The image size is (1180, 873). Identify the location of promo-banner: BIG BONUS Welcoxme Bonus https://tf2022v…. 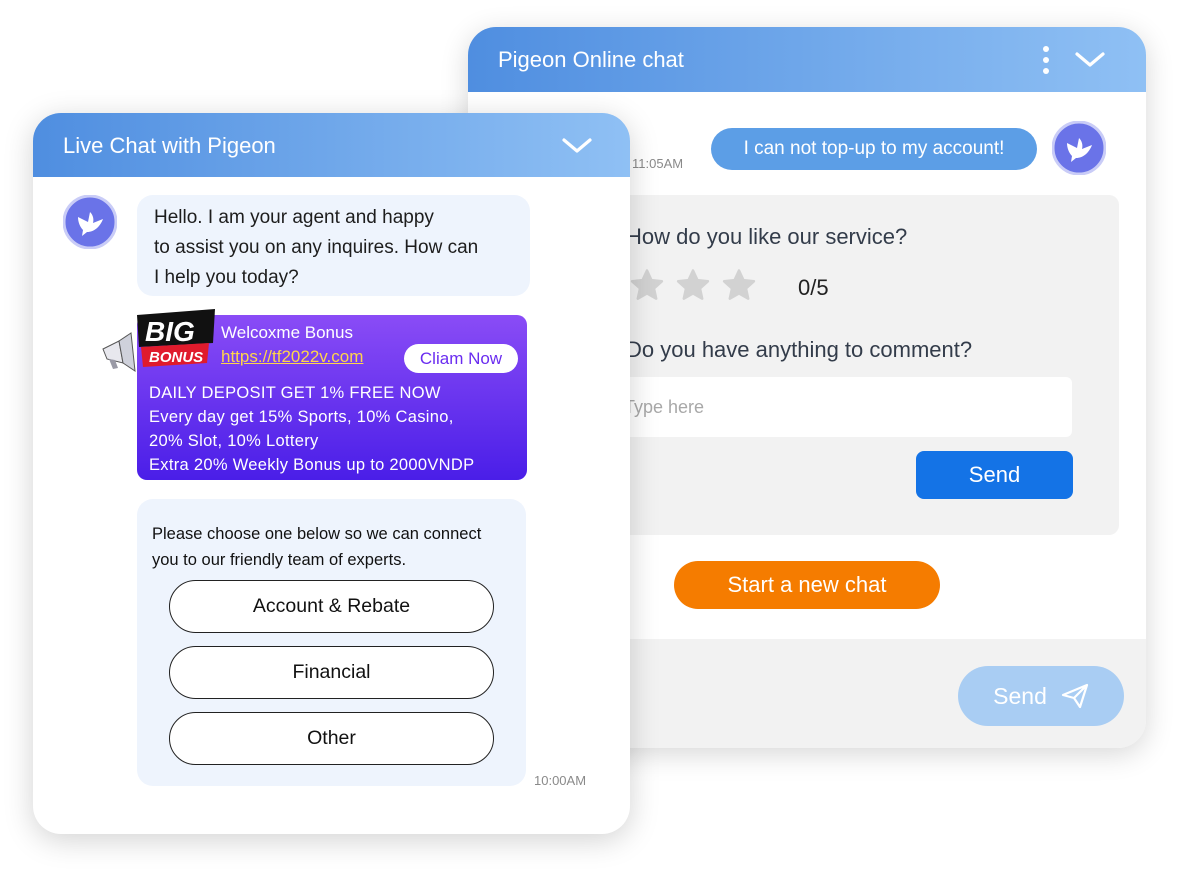
(312, 394).